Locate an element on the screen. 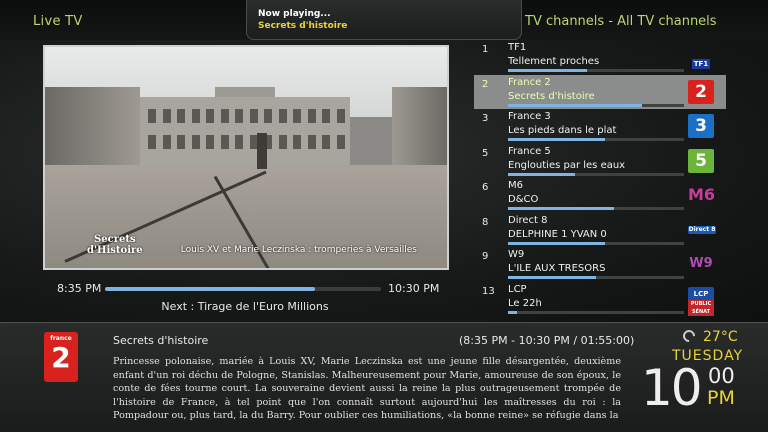 The height and width of the screenshot is (432, 768). channel-row: 2 France 2 Secrets d'histoire 2 is located at coordinates (600, 91).